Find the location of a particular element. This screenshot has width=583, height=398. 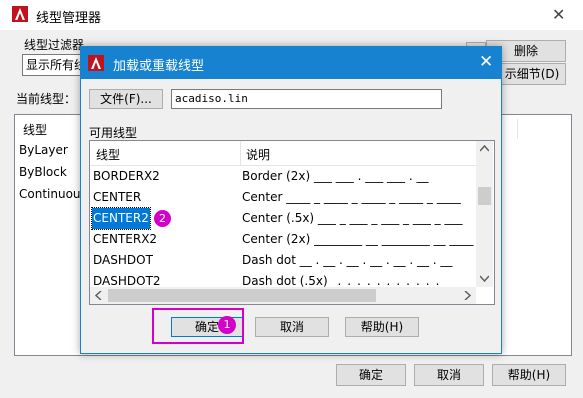

vertical-scrollbar is located at coordinates (484, 214).